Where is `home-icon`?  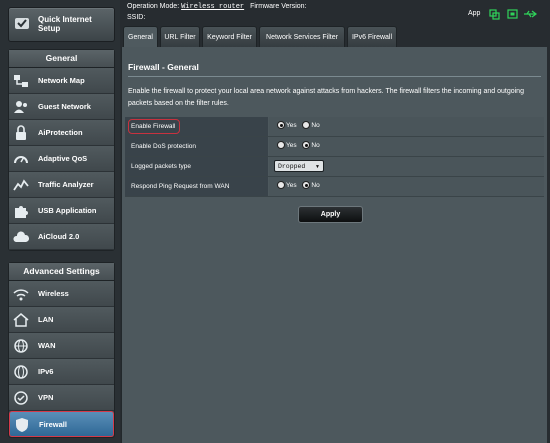 home-icon is located at coordinates (21, 320).